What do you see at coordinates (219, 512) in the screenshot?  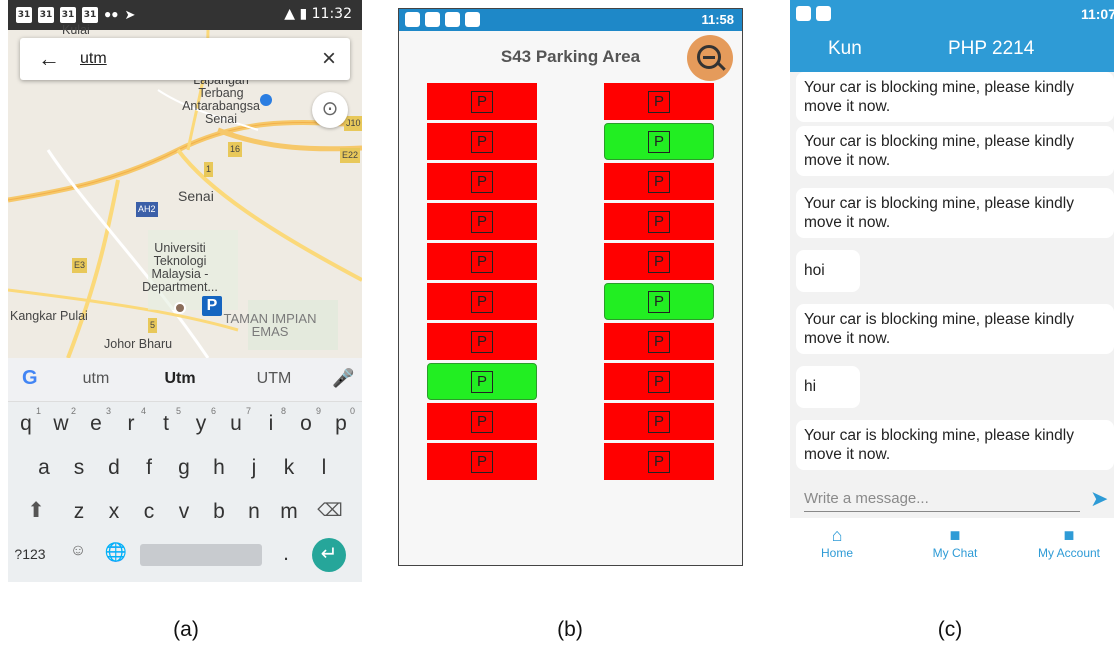 I see `key: b` at bounding box center [219, 512].